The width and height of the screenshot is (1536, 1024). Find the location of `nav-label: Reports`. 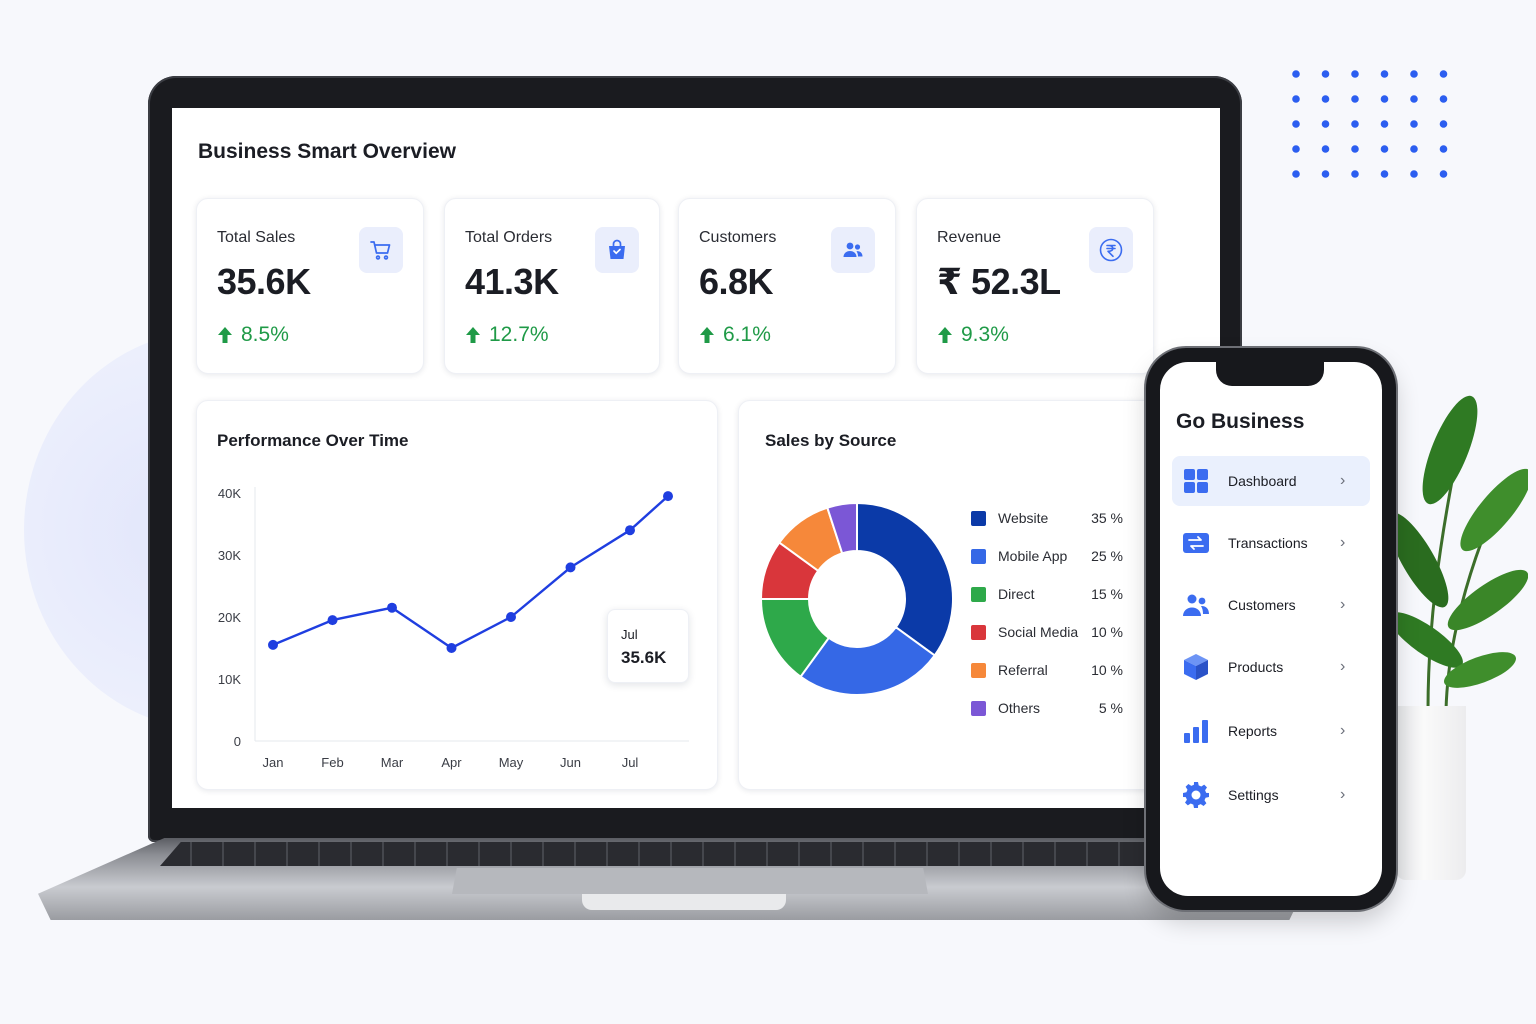

nav-label: Reports is located at coordinates (1253, 731).